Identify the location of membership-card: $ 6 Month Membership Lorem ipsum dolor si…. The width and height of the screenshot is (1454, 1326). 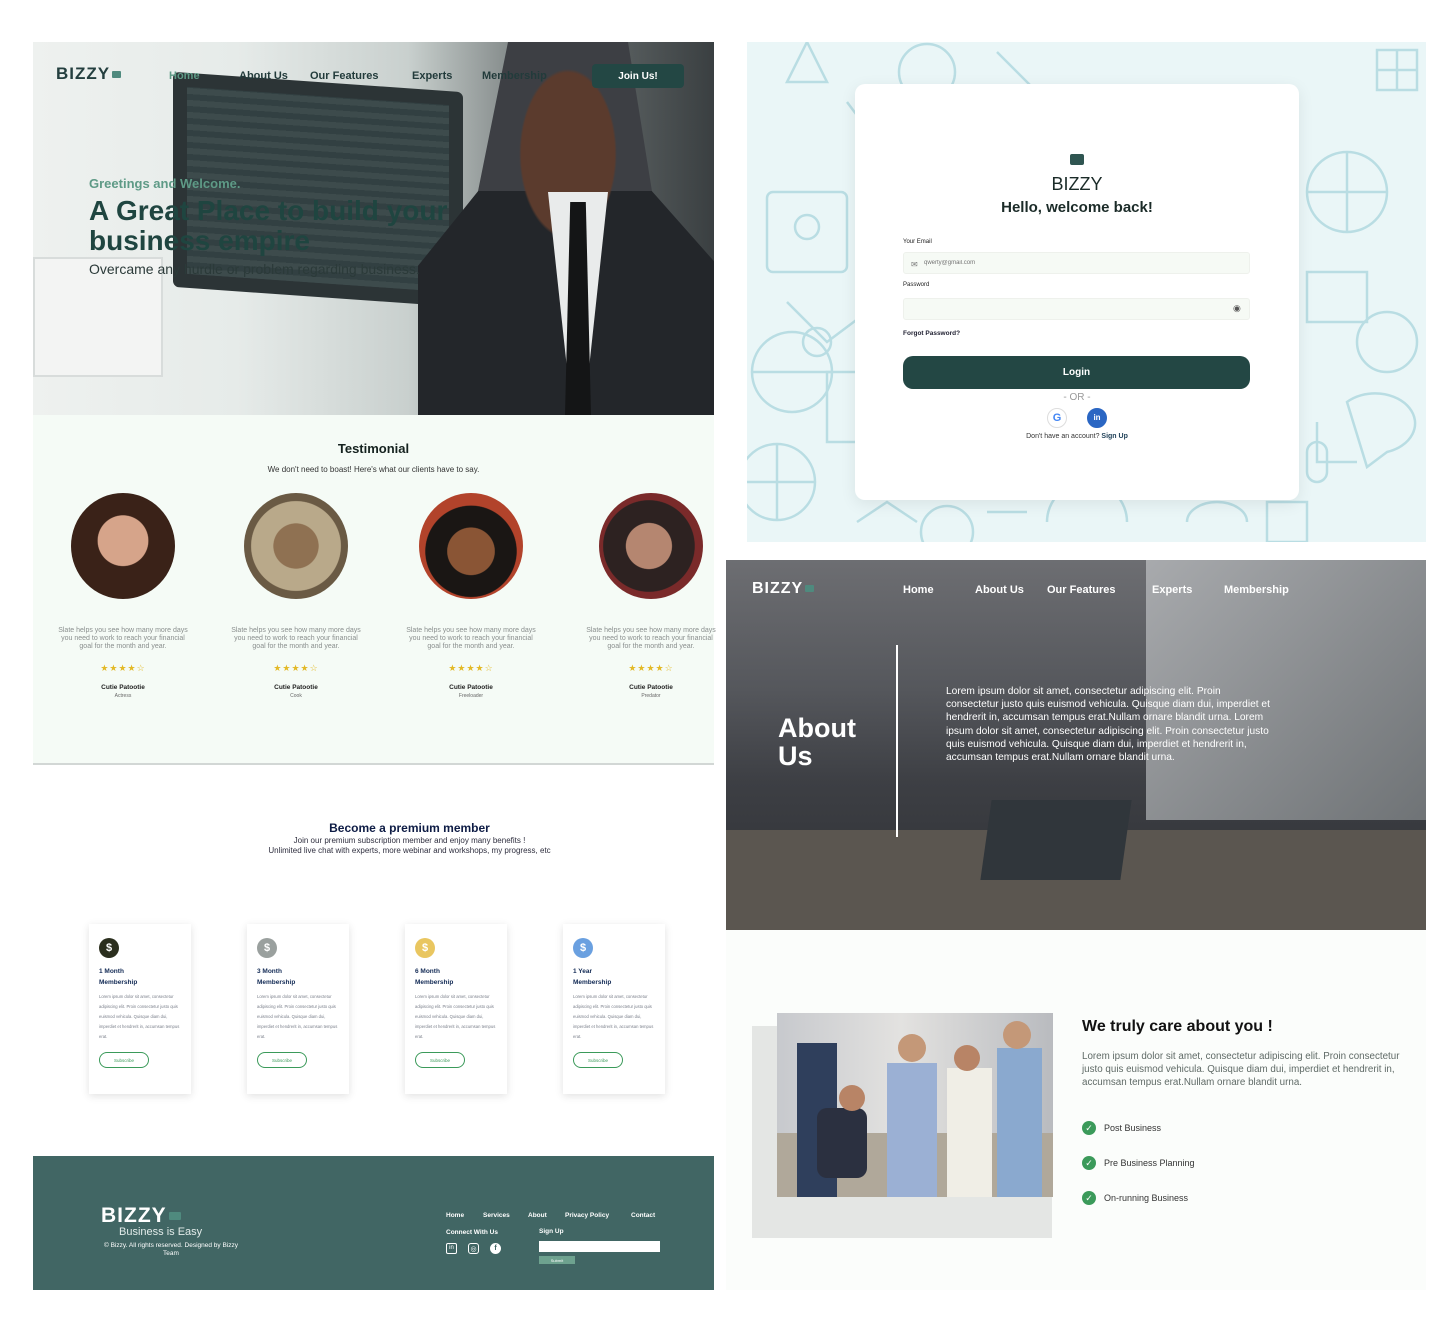
(456, 1009).